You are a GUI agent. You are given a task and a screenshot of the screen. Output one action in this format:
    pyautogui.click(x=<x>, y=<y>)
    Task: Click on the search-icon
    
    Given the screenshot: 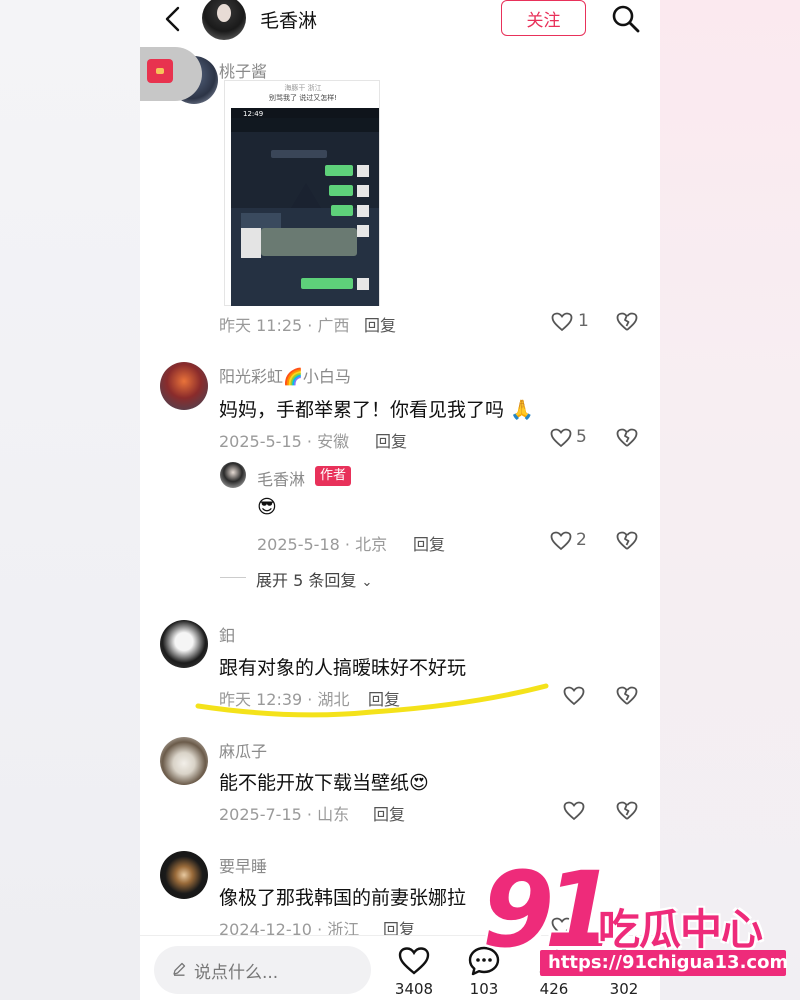 What is the action you would take?
    pyautogui.click(x=626, y=19)
    